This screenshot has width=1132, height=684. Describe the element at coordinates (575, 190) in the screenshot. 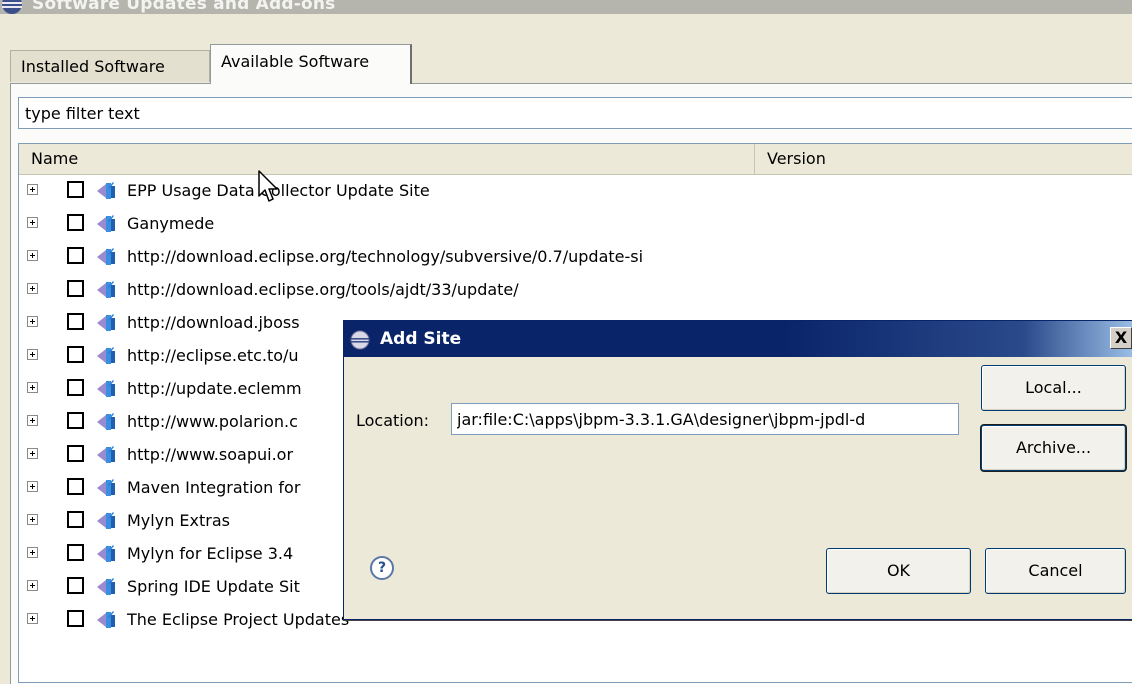

I see `tree-row: EPP Usage Data Collector Update Site` at that location.